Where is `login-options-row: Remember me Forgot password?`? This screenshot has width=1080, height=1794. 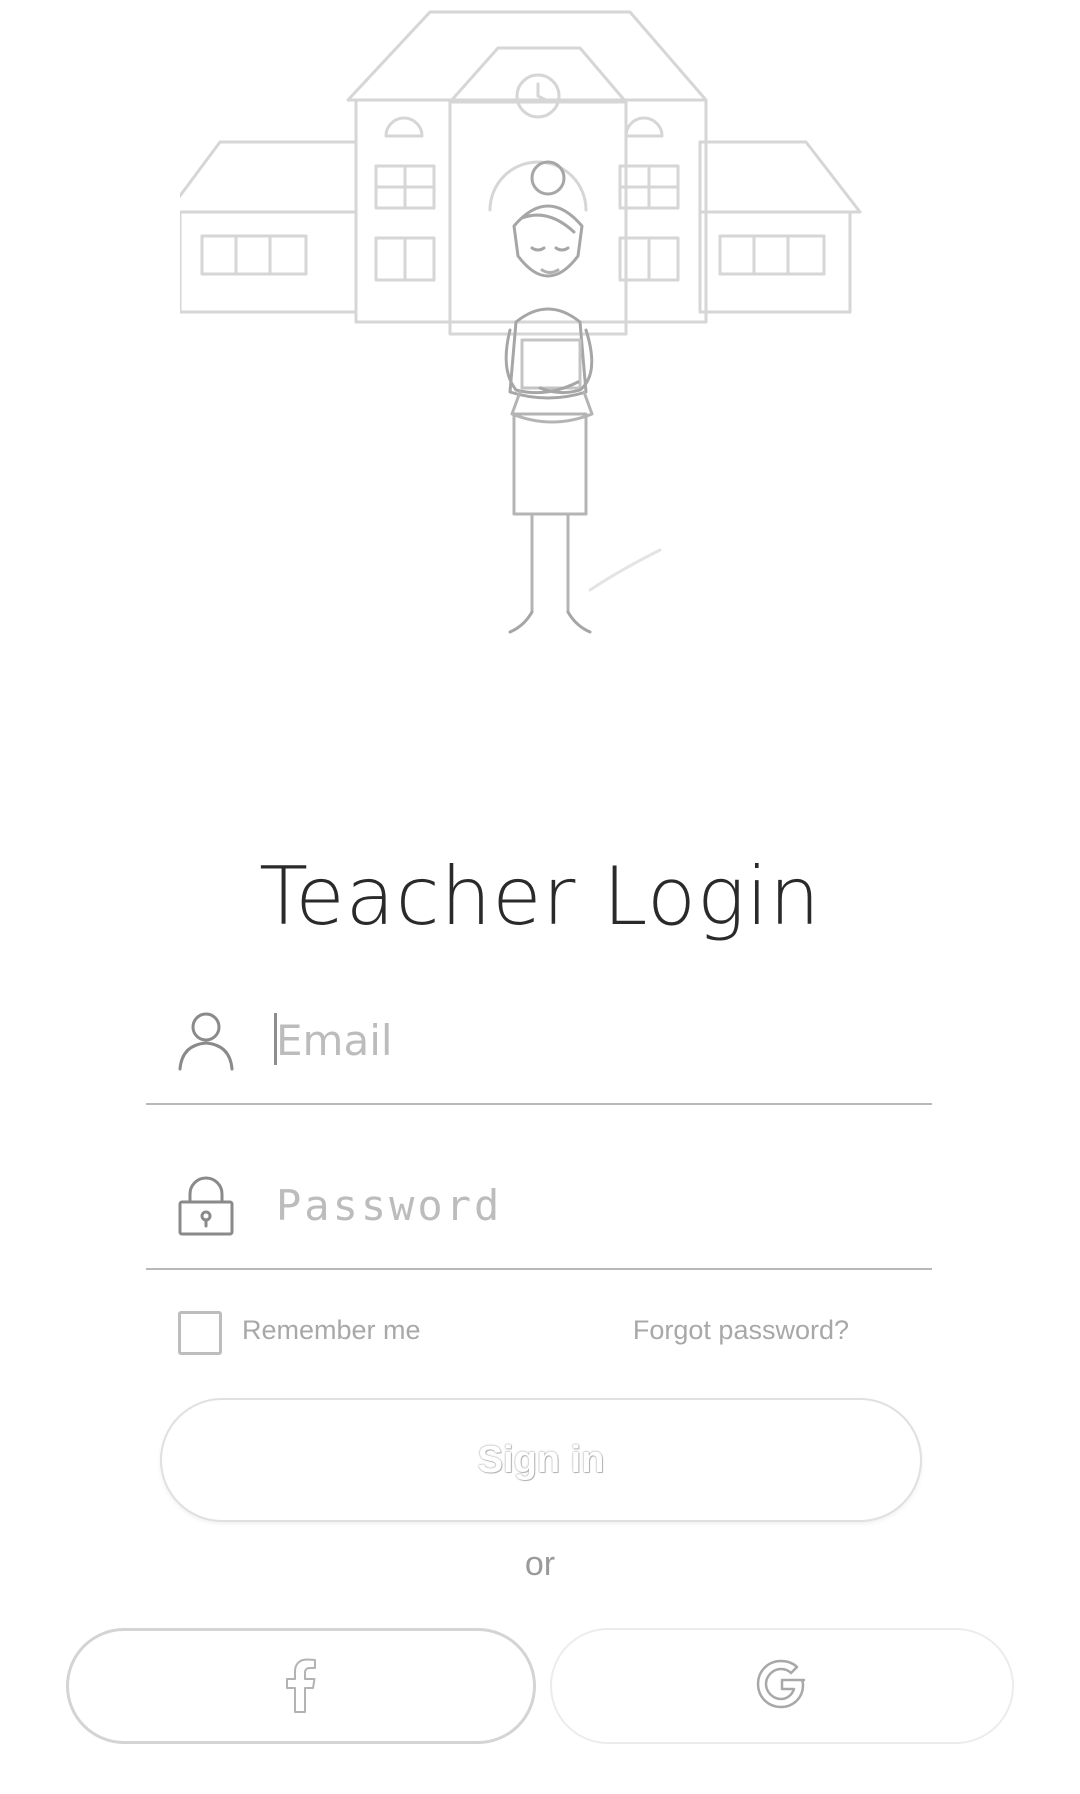
login-options-row: Remember me Forgot password? is located at coordinates (539, 1335).